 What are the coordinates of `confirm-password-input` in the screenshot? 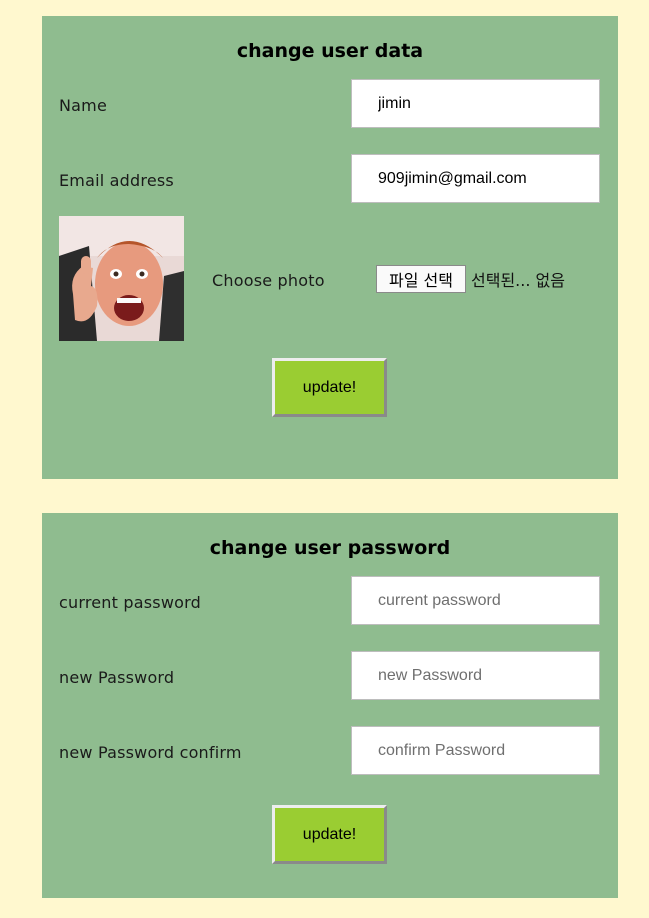 It's located at (475, 750).